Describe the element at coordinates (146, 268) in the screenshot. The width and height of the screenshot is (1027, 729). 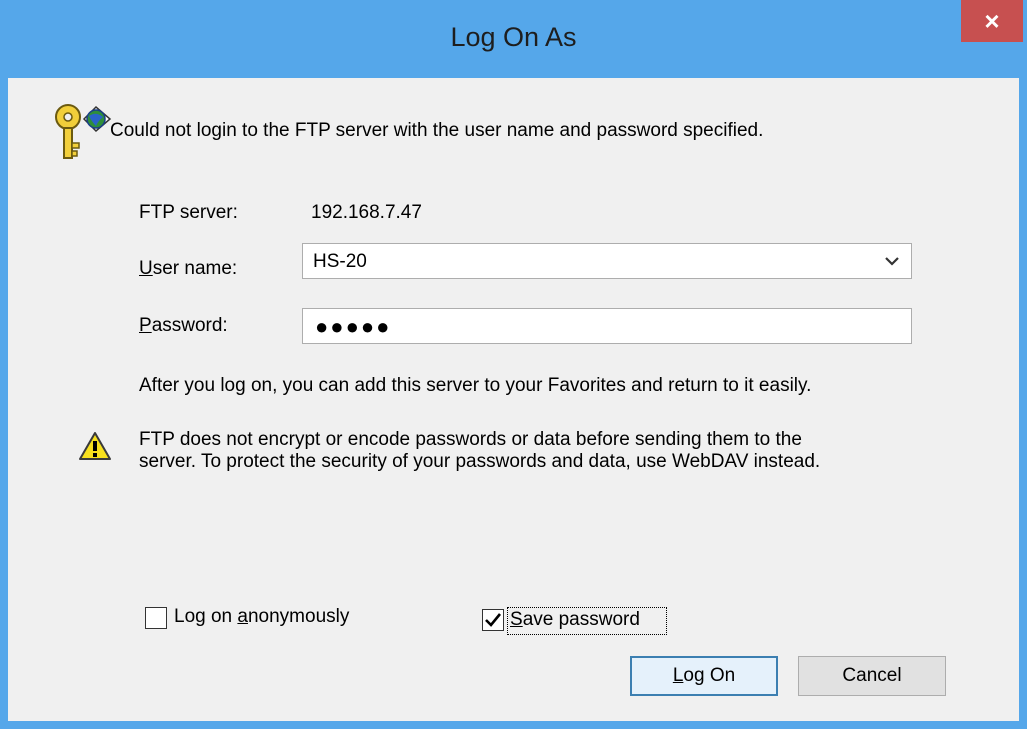
I see `username-label-mnemonic: U` at that location.